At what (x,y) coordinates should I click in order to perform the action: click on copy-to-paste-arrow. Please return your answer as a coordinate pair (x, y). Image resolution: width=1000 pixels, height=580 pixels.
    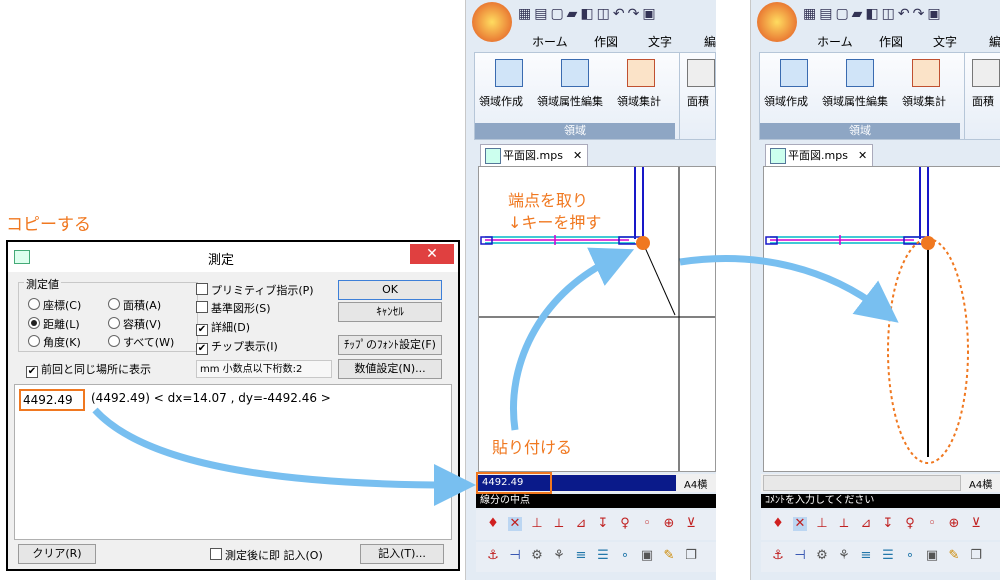
    Looking at the image, I should click on (284, 456).